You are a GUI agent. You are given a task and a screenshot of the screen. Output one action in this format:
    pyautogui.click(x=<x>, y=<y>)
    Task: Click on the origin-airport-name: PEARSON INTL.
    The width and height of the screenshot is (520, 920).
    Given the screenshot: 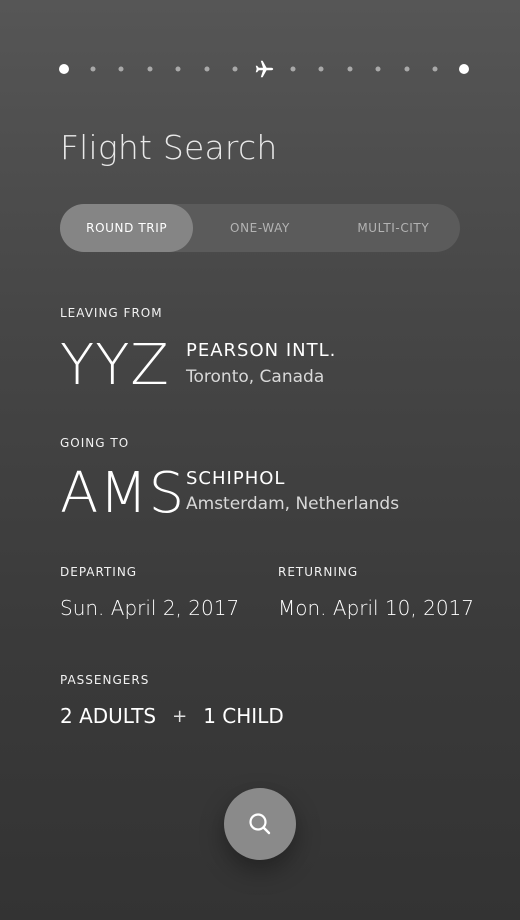 What is the action you would take?
    pyautogui.click(x=261, y=350)
    